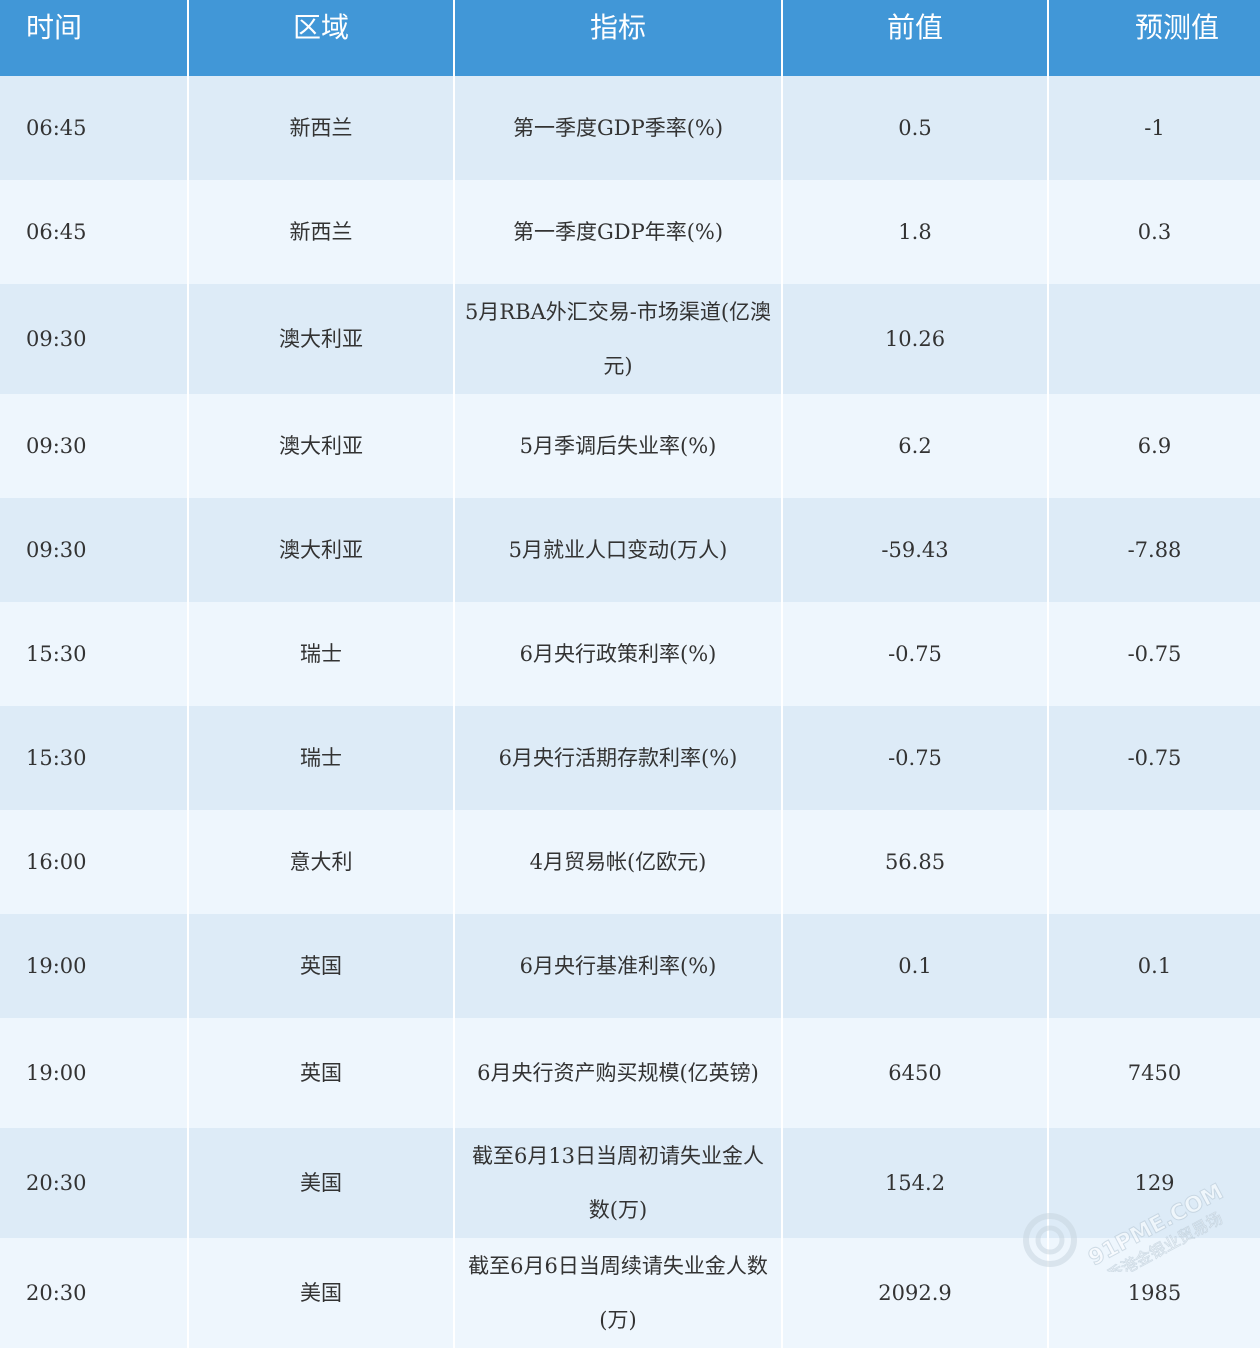  I want to click on table-row: 20:30 美国 截至6月6日当周续请失业金人数(万) 2092.9 1985, so click(630, 1293).